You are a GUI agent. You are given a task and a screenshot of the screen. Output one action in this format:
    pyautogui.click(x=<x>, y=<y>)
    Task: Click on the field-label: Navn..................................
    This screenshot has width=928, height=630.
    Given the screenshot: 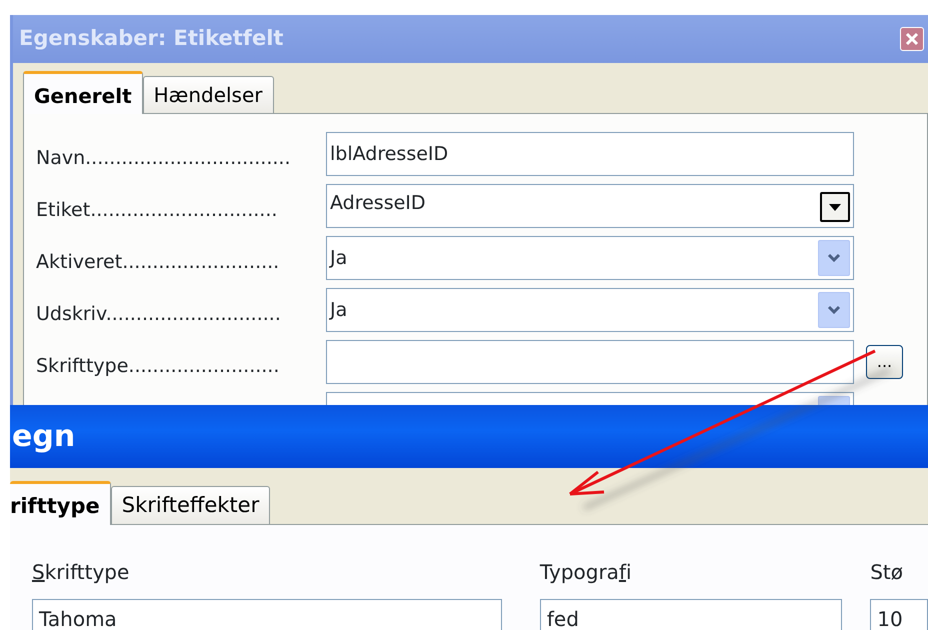 What is the action you would take?
    pyautogui.click(x=164, y=158)
    